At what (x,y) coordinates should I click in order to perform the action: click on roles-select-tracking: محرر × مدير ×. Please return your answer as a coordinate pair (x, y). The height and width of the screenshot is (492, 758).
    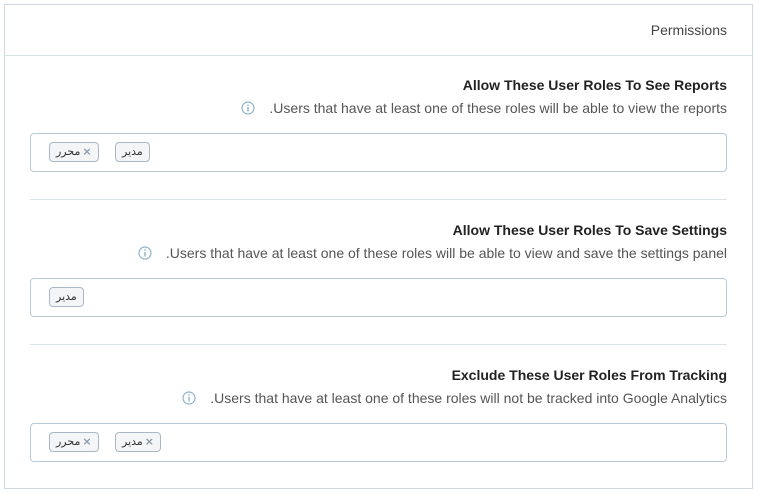
    Looking at the image, I should click on (378, 442).